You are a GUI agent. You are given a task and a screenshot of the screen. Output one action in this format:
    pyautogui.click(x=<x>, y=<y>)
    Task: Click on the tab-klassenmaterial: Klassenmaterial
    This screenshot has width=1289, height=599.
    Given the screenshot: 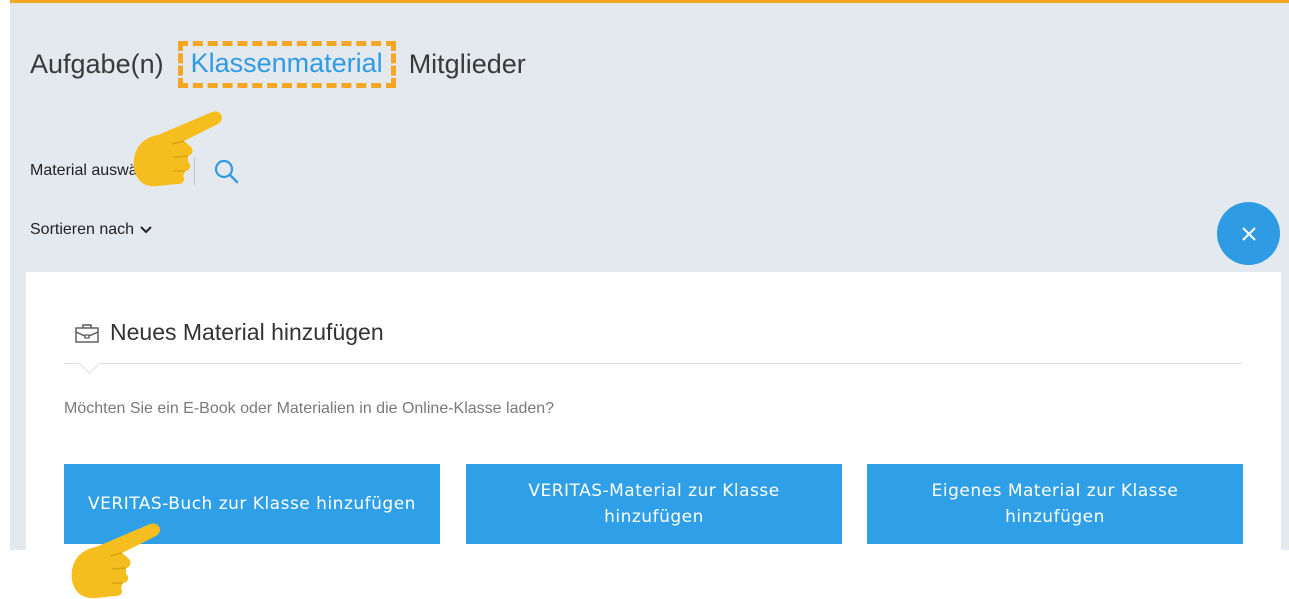 What is the action you would take?
    pyautogui.click(x=287, y=63)
    